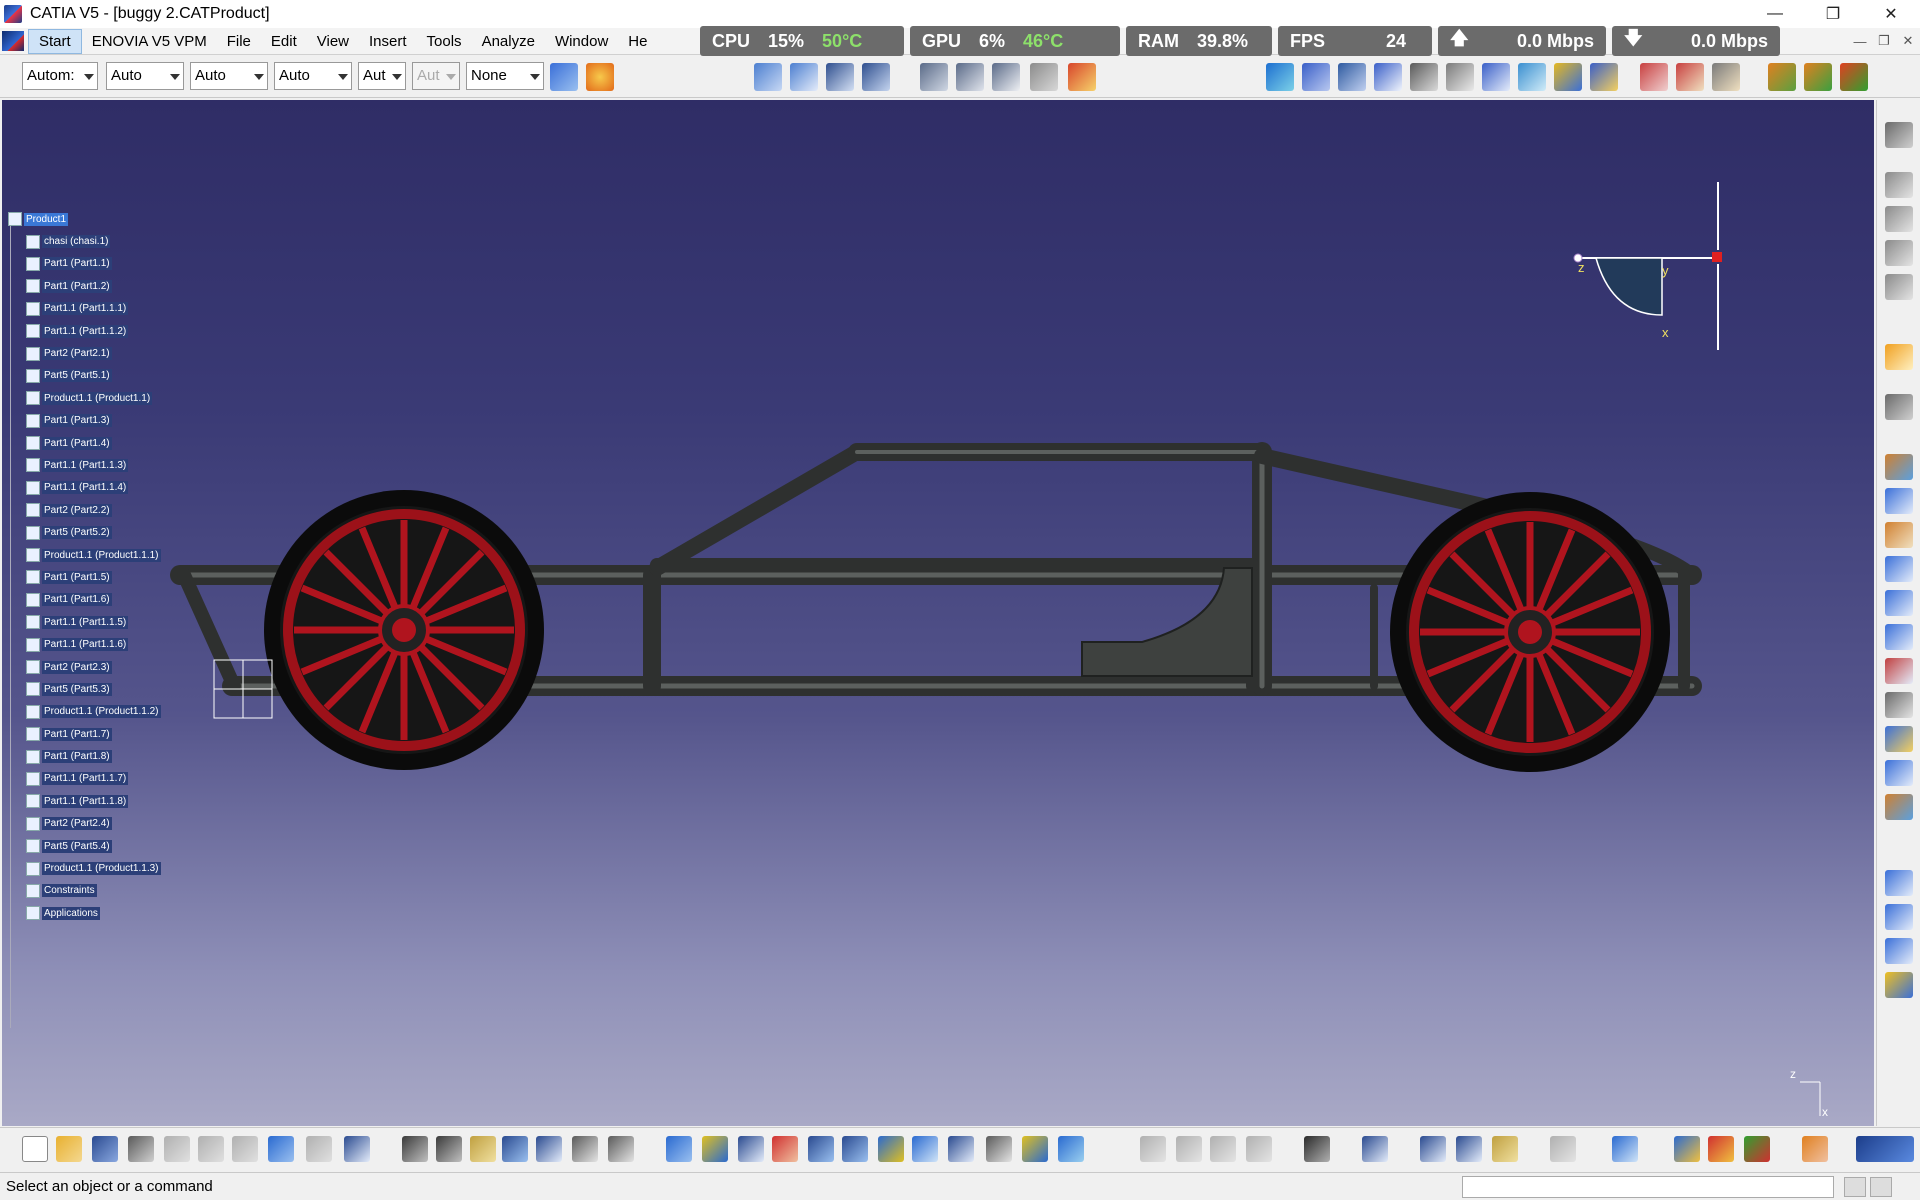 This screenshot has height=1200, width=1920. I want to click on tree-item-label: Part1.1 (Part1.1.3), so click(85, 465).